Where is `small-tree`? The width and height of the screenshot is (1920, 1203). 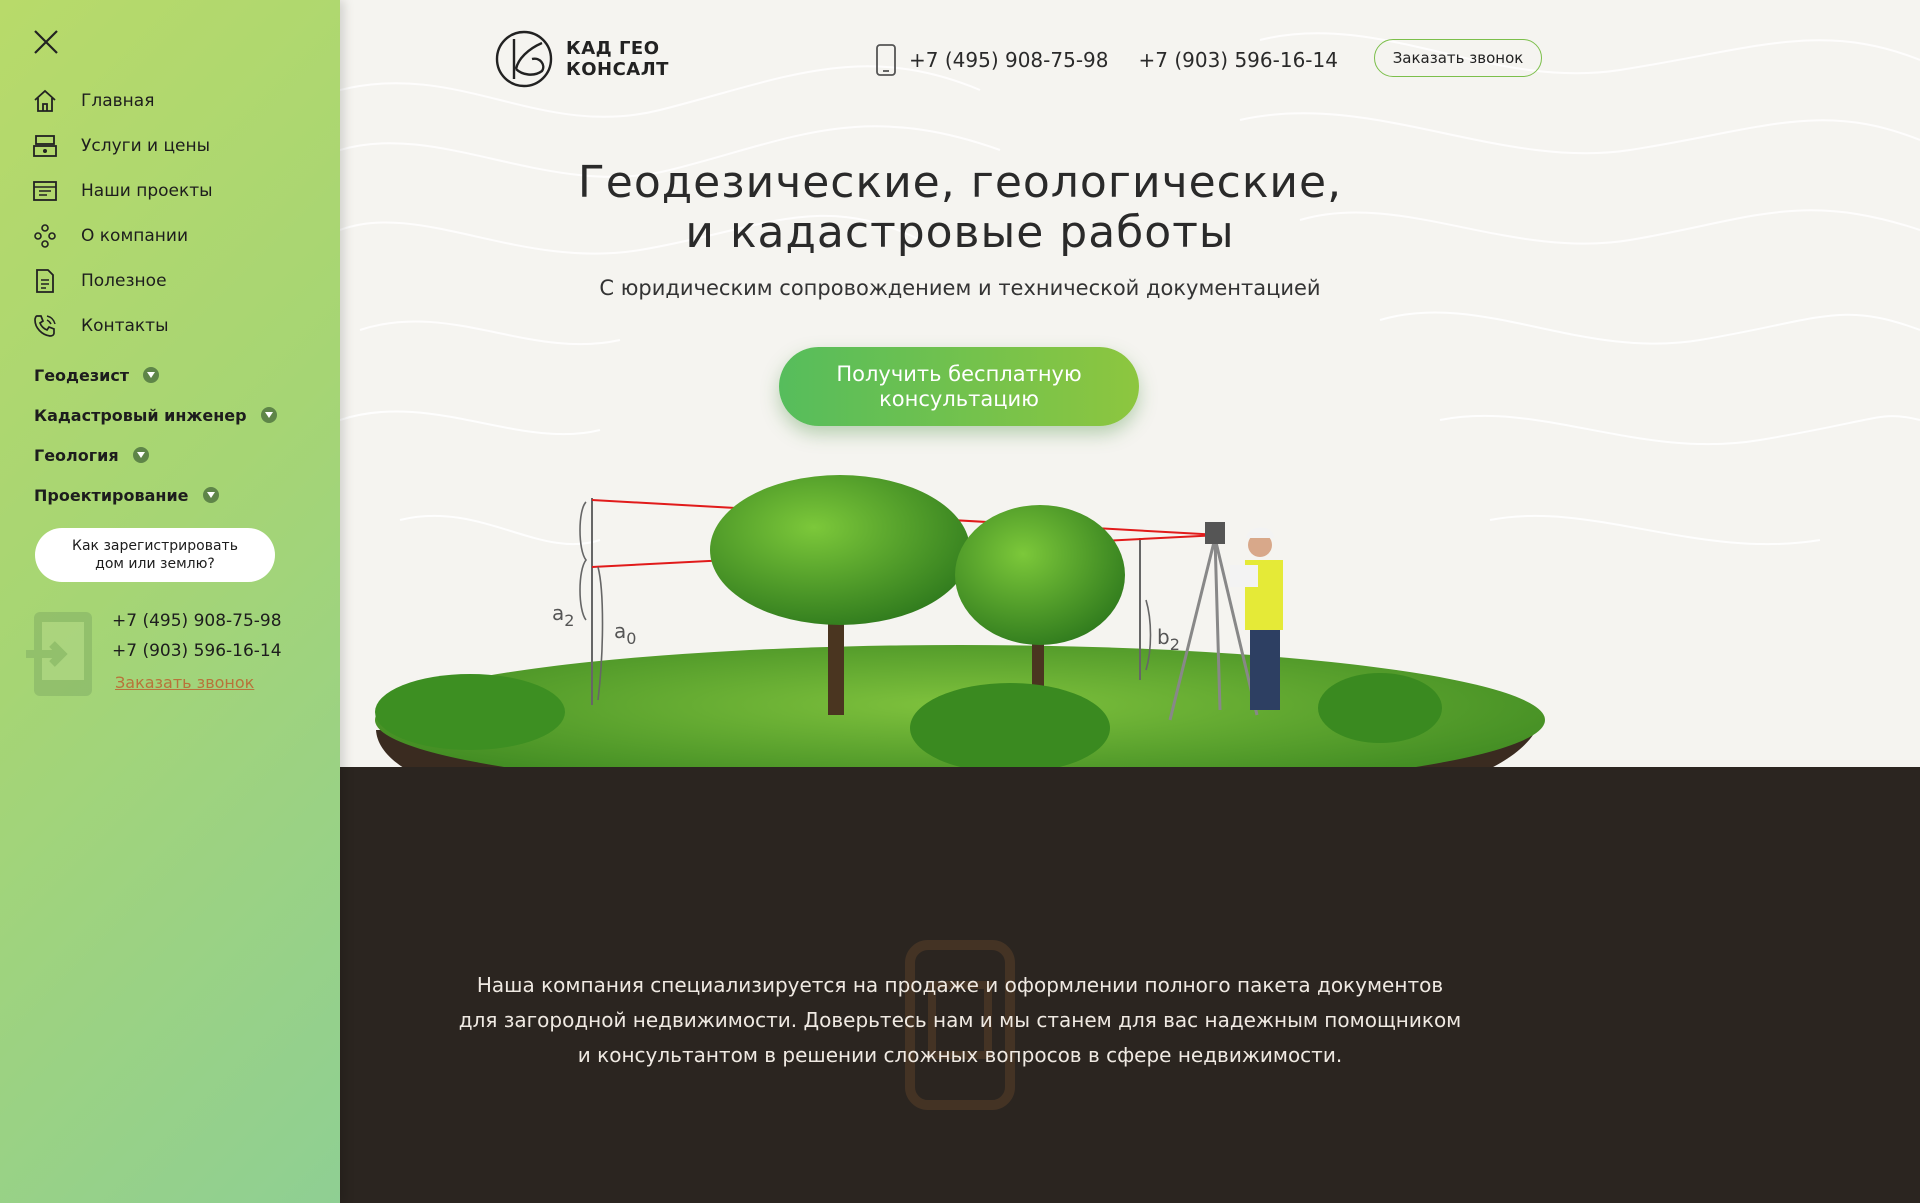
small-tree is located at coordinates (1040, 575).